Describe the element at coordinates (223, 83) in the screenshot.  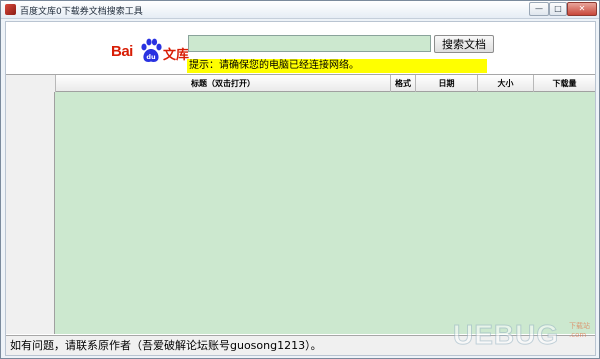
I see `column-header-title: 标题（双击打开）` at that location.